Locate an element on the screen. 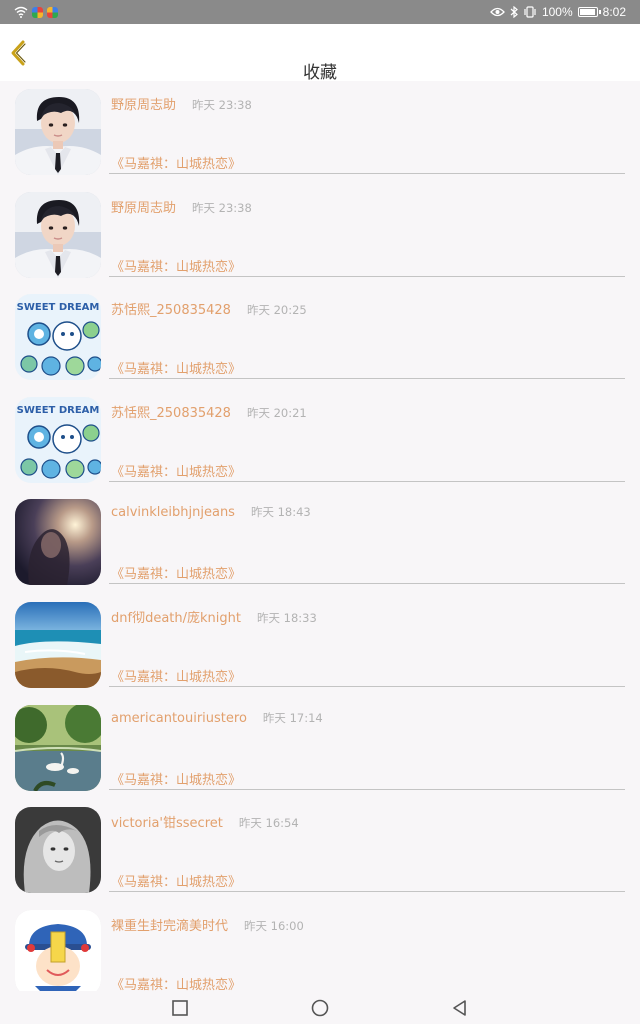  status-right: 100% 8:02 is located at coordinates (558, 12).